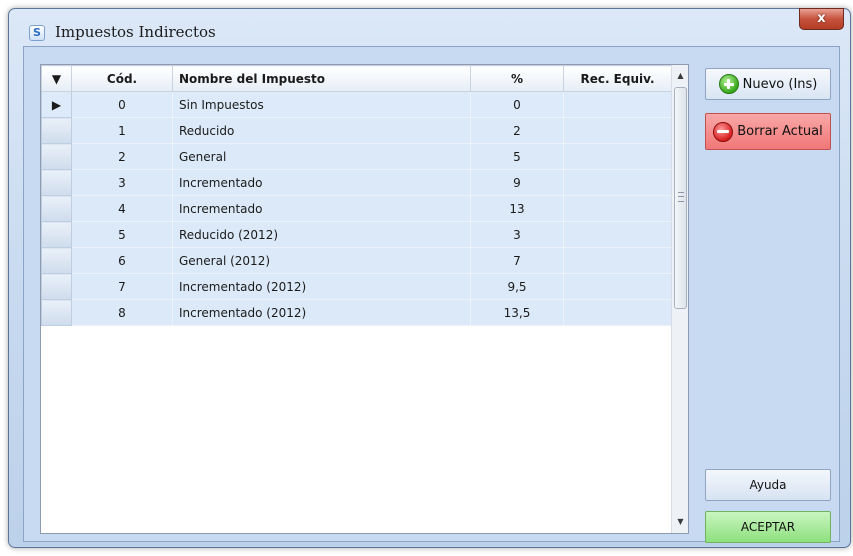 This screenshot has height=556, width=853. I want to click on cell-code: 8, so click(122, 312).